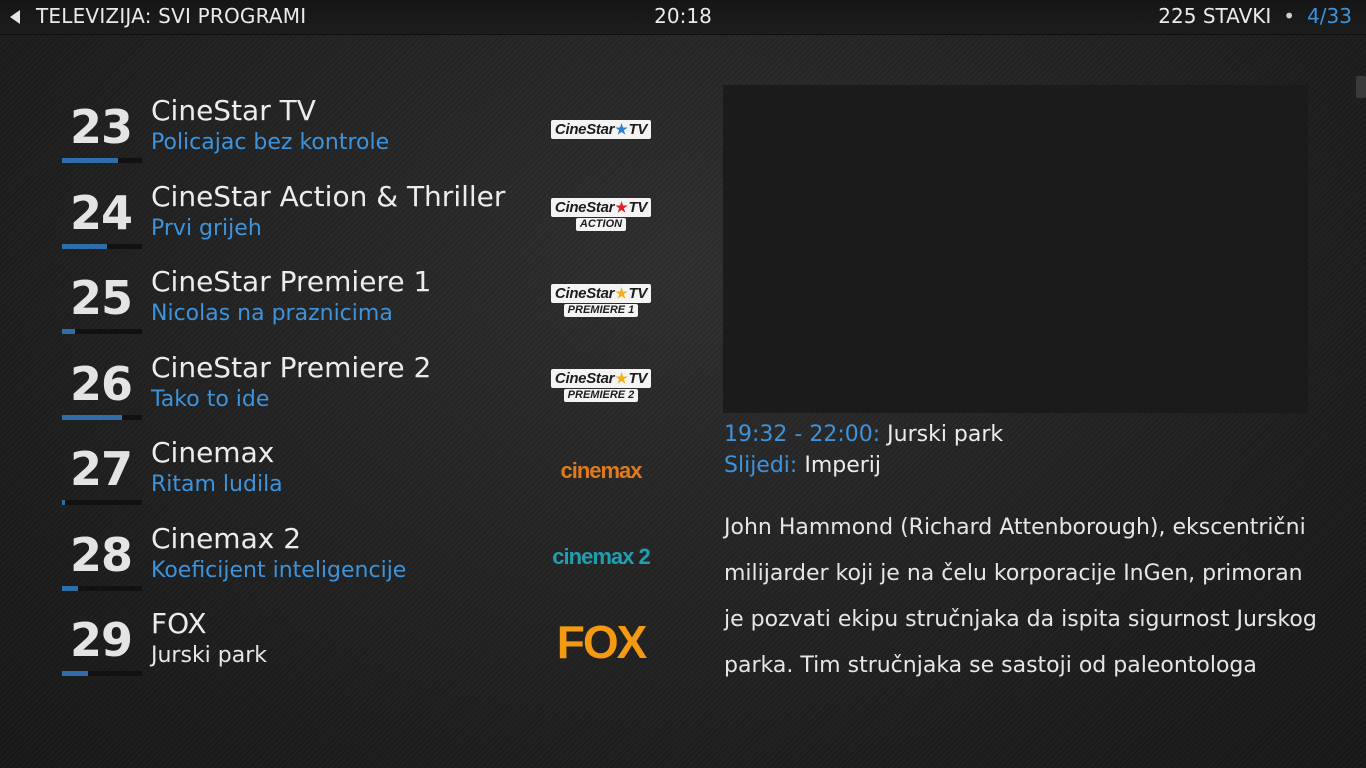 This screenshot has width=1366, height=768. Describe the element at coordinates (101, 383) in the screenshot. I see `channel-number: 26` at that location.